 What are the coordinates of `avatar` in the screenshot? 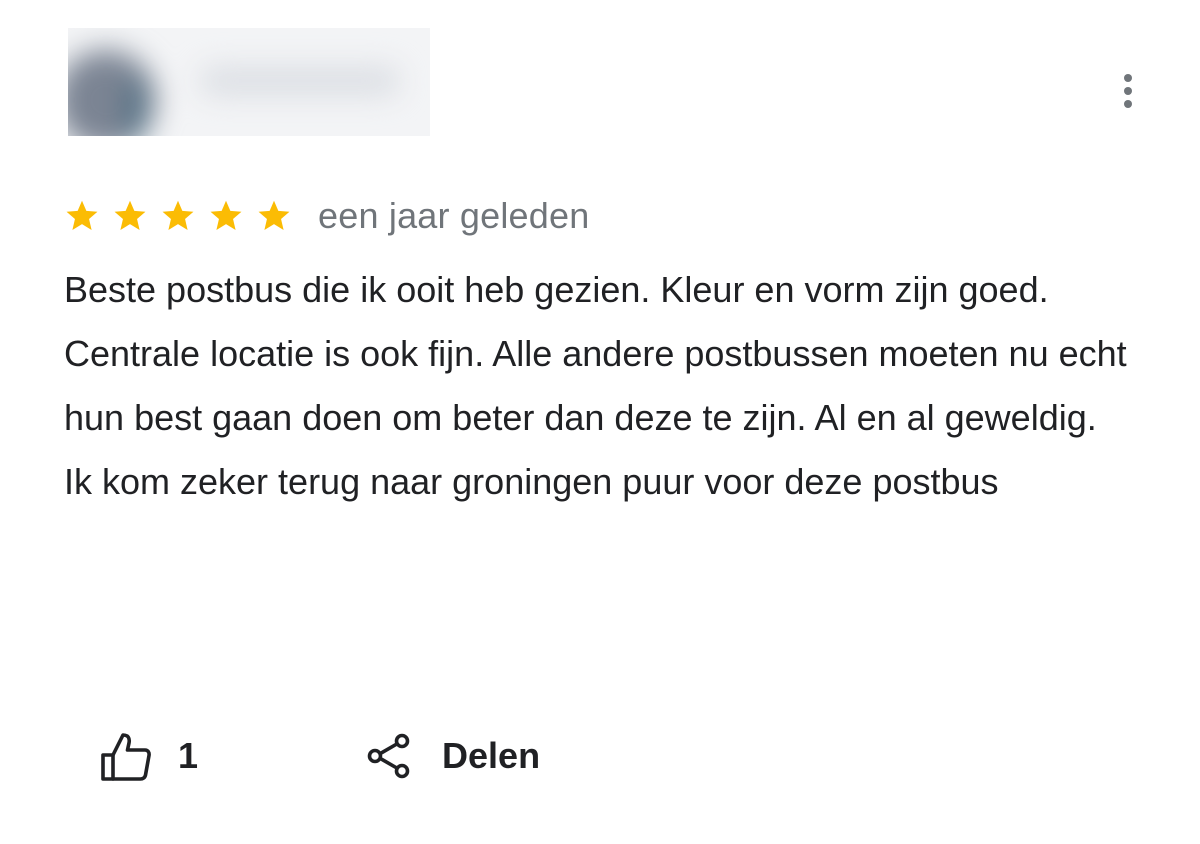 It's located at (112, 93).